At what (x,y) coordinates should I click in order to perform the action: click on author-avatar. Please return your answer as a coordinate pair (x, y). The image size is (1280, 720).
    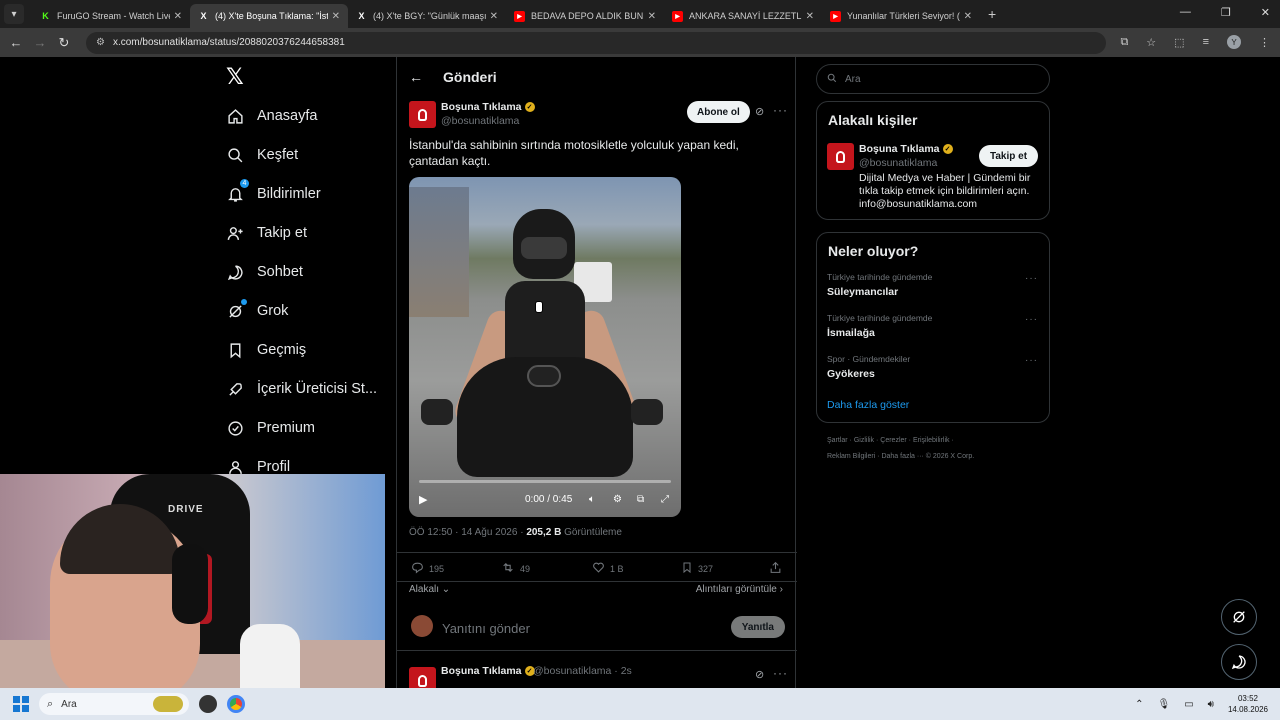
    Looking at the image, I should click on (422, 114).